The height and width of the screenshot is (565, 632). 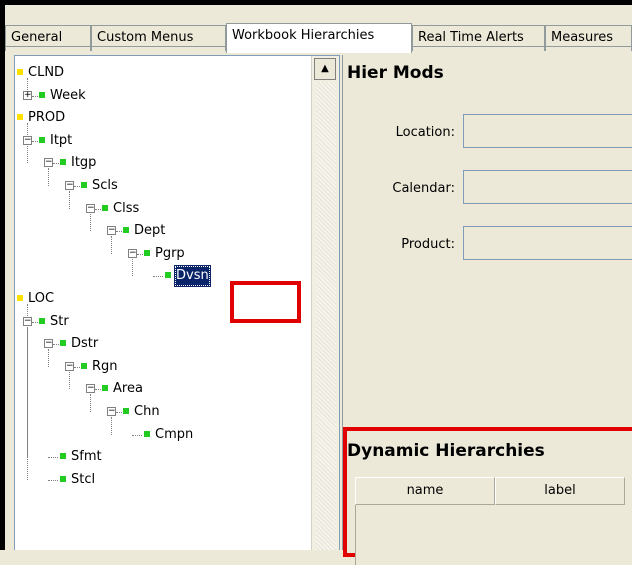 I want to click on scroll-up-arrow-icon: ▲, so click(x=325, y=69).